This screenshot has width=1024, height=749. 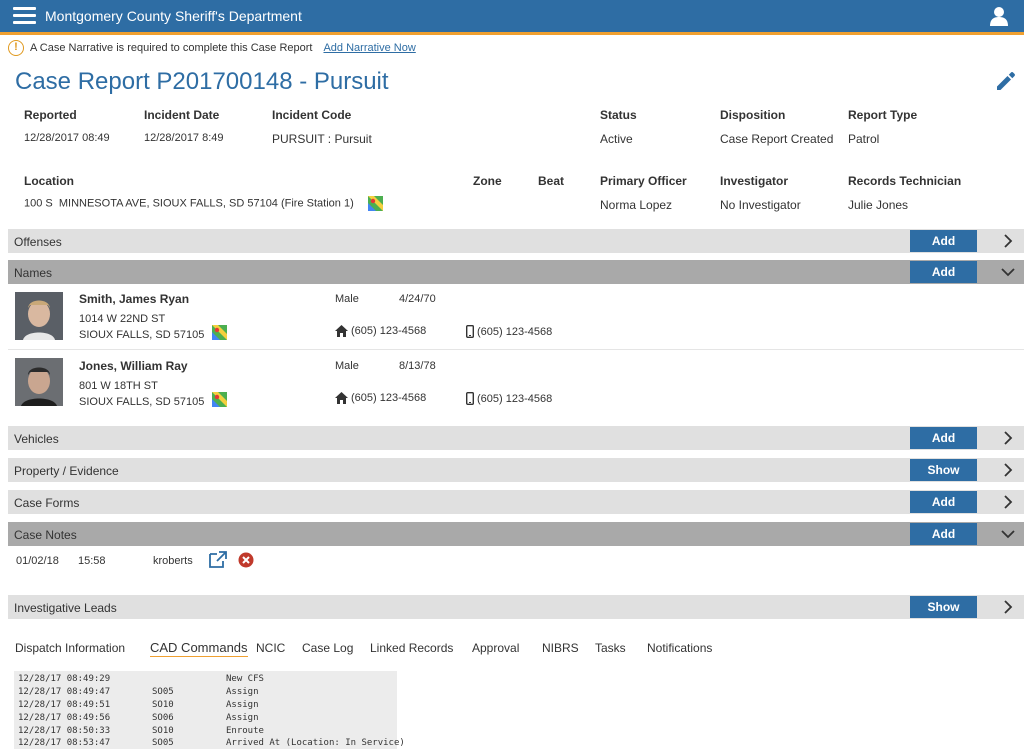 I want to click on report-type-label: Report Type, so click(x=883, y=115).